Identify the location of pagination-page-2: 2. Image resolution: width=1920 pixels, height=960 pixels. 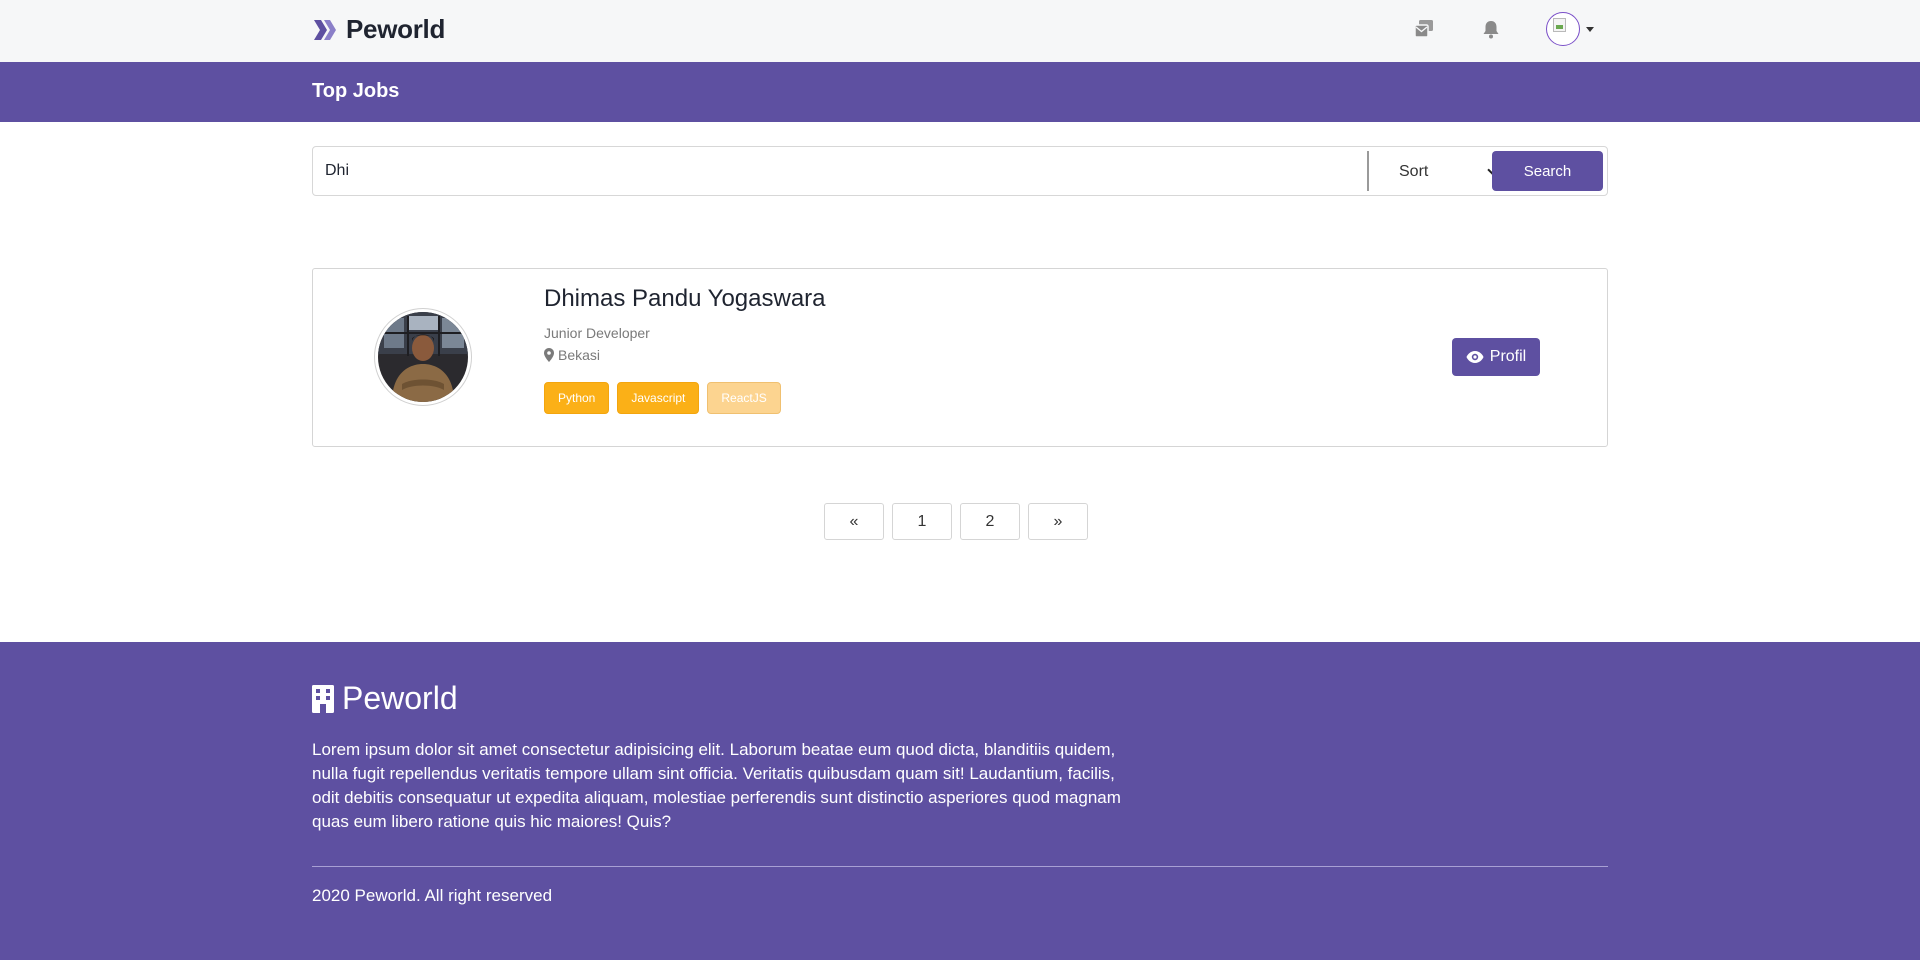
(990, 521).